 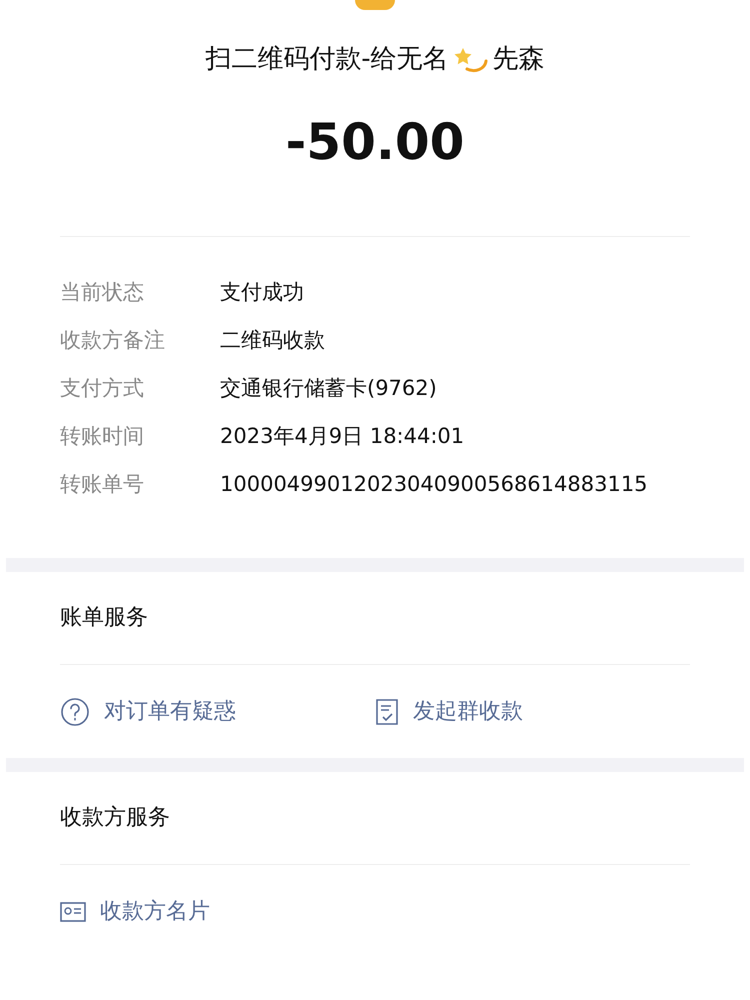 I want to click on document-check-icon, so click(x=387, y=712).